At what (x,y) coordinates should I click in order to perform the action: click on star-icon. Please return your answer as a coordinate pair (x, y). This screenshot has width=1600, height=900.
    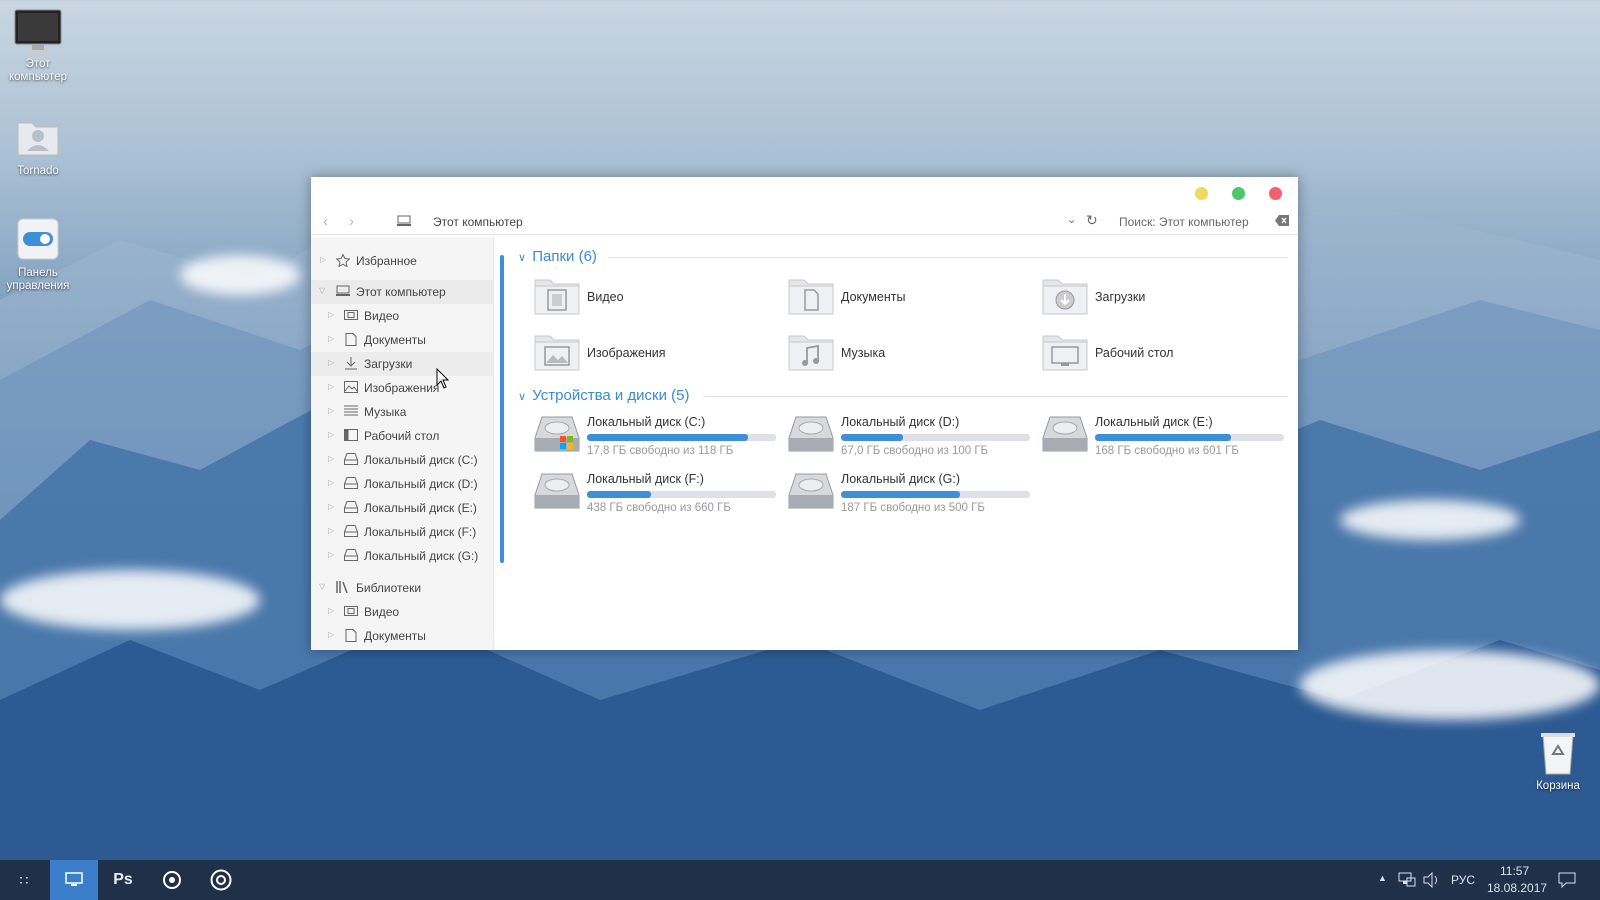
    Looking at the image, I should click on (343, 260).